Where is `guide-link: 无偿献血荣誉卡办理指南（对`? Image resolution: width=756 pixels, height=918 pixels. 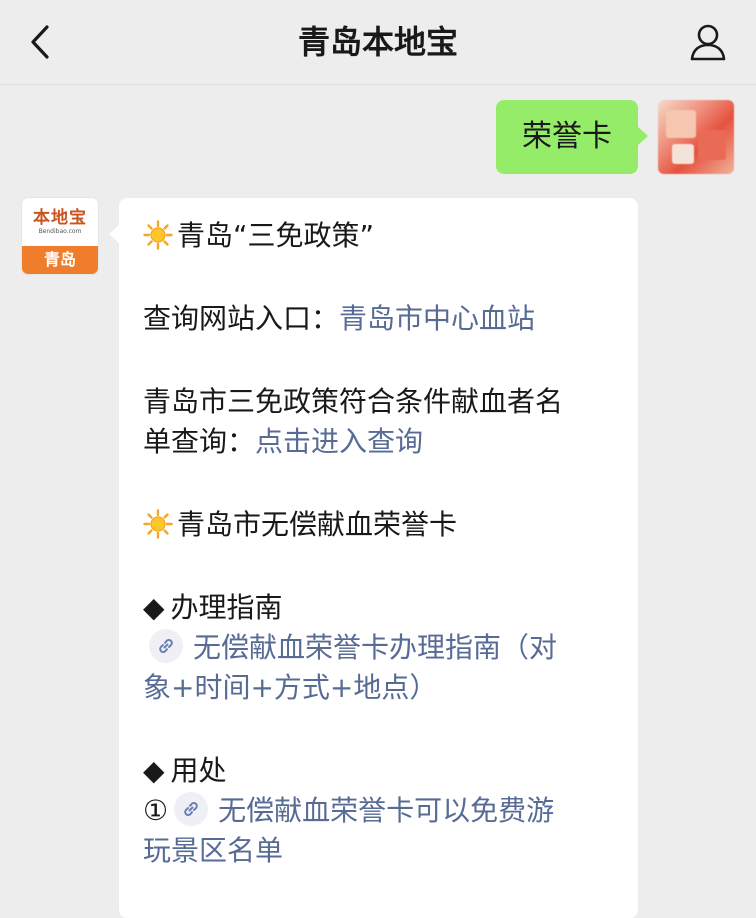
guide-link: 无偿献血荣誉卡办理指南（对 is located at coordinates (375, 647).